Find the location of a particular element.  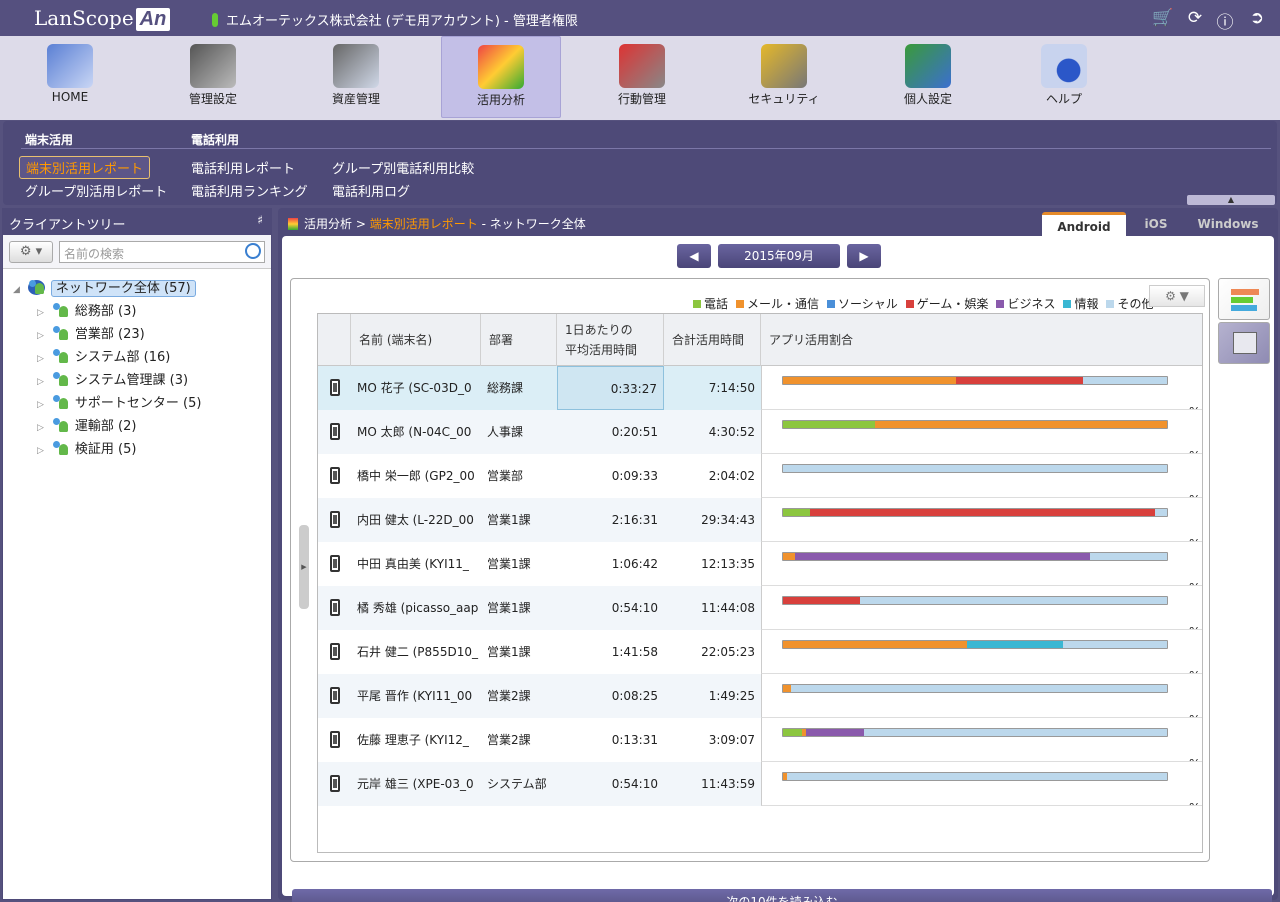

prev-month-icon: ◀ is located at coordinates (694, 256).